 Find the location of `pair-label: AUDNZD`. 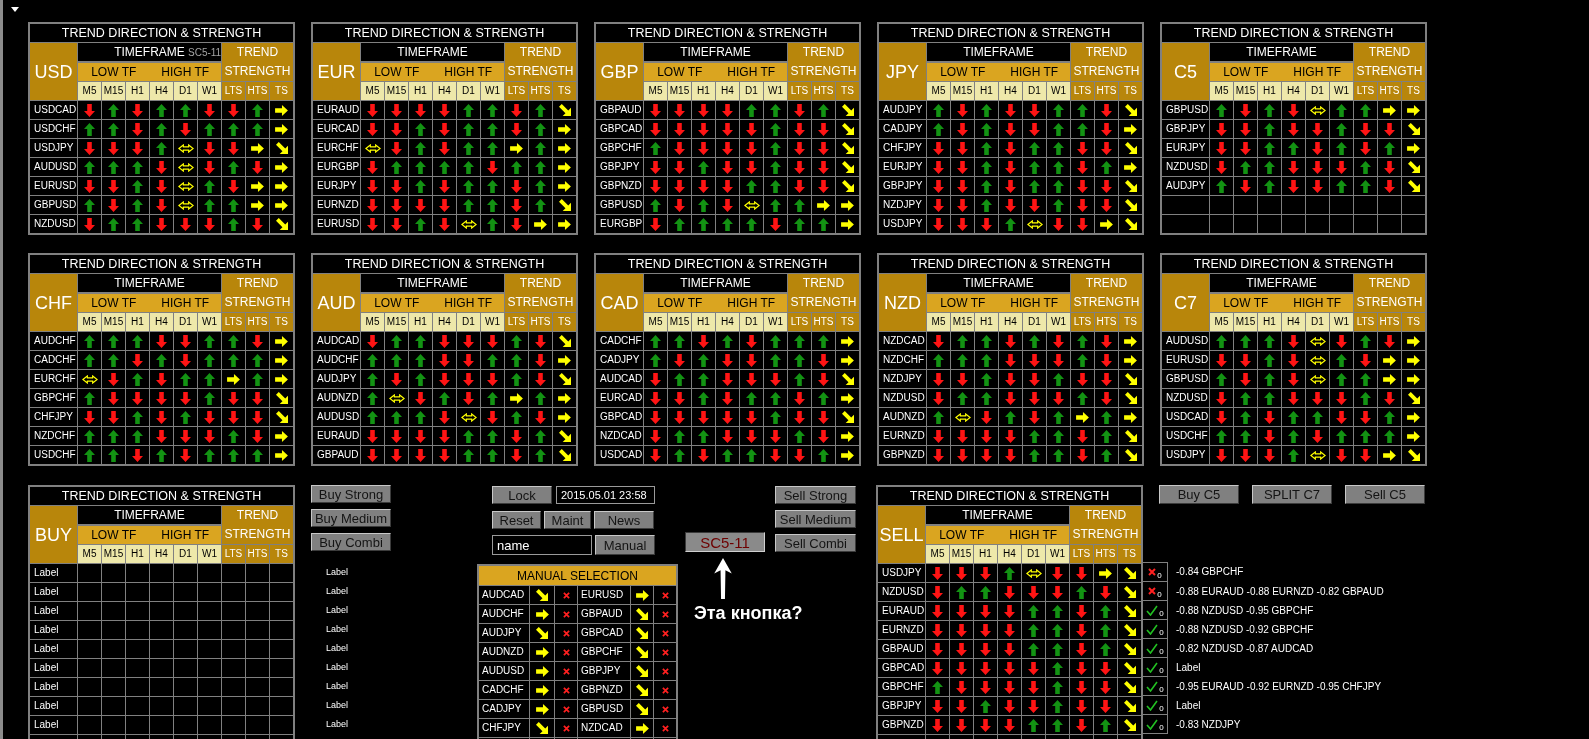

pair-label: AUDNZD is located at coordinates (504, 652).